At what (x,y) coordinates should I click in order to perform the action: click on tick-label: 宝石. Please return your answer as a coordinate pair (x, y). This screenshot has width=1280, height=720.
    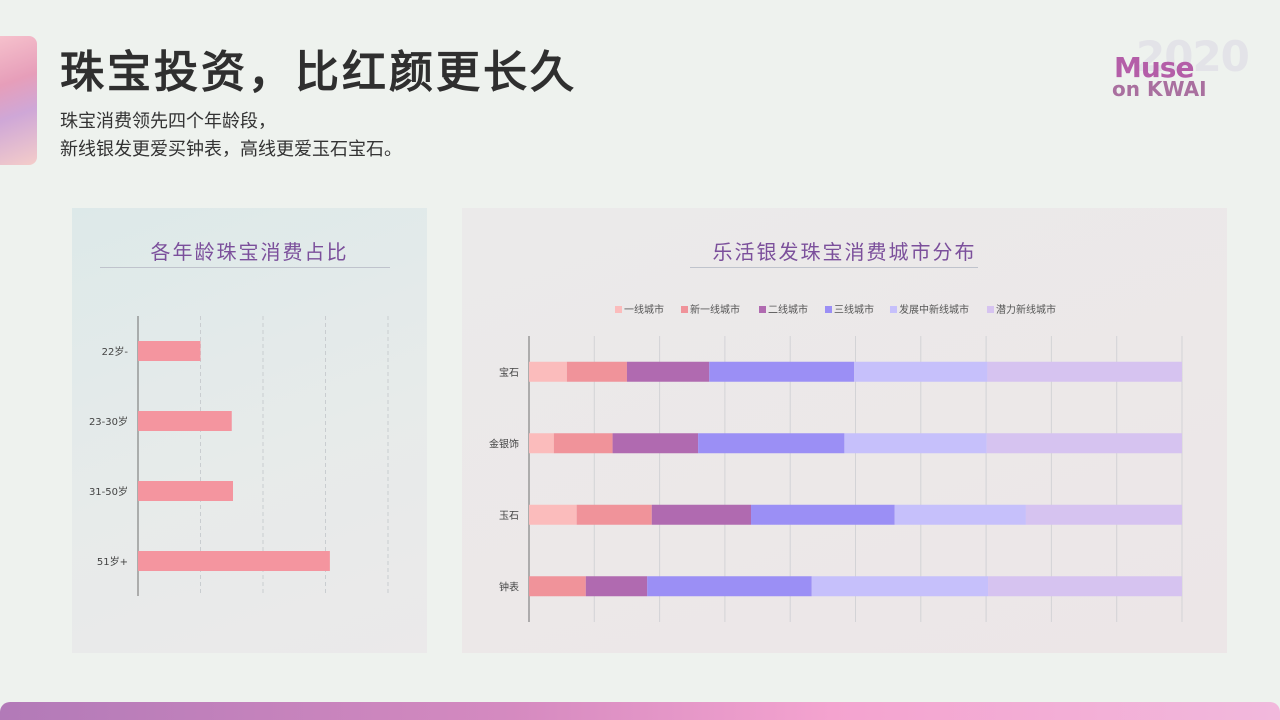
    Looking at the image, I should click on (509, 372).